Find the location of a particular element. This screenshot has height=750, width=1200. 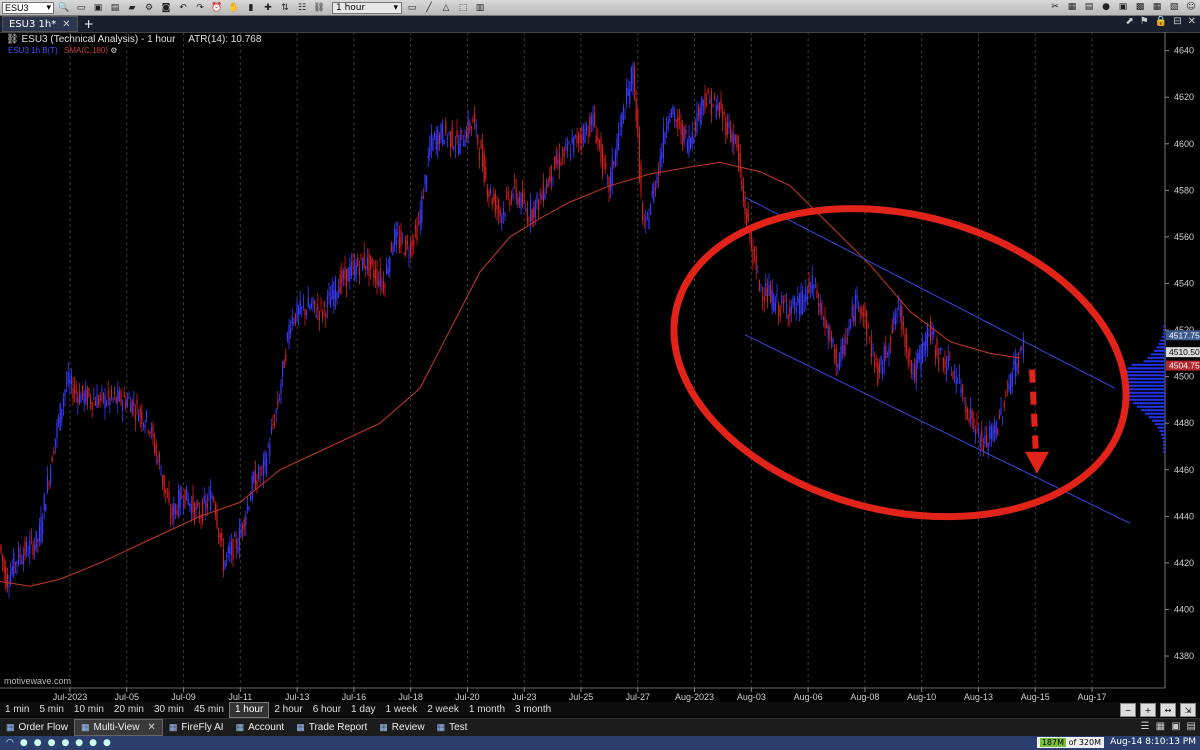

timeframe-button: 2 week is located at coordinates (443, 710).